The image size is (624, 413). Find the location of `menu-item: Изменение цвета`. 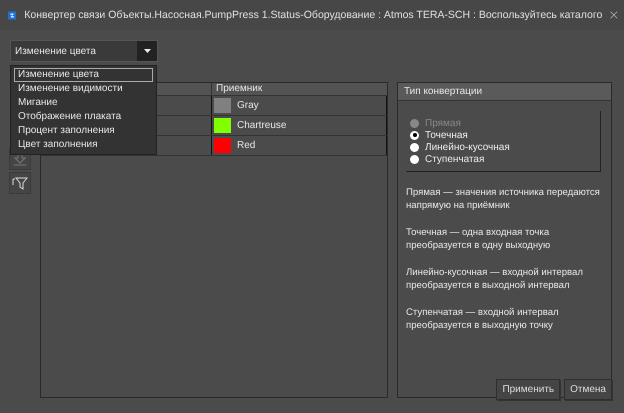

menu-item: Изменение цвета is located at coordinates (83, 75).